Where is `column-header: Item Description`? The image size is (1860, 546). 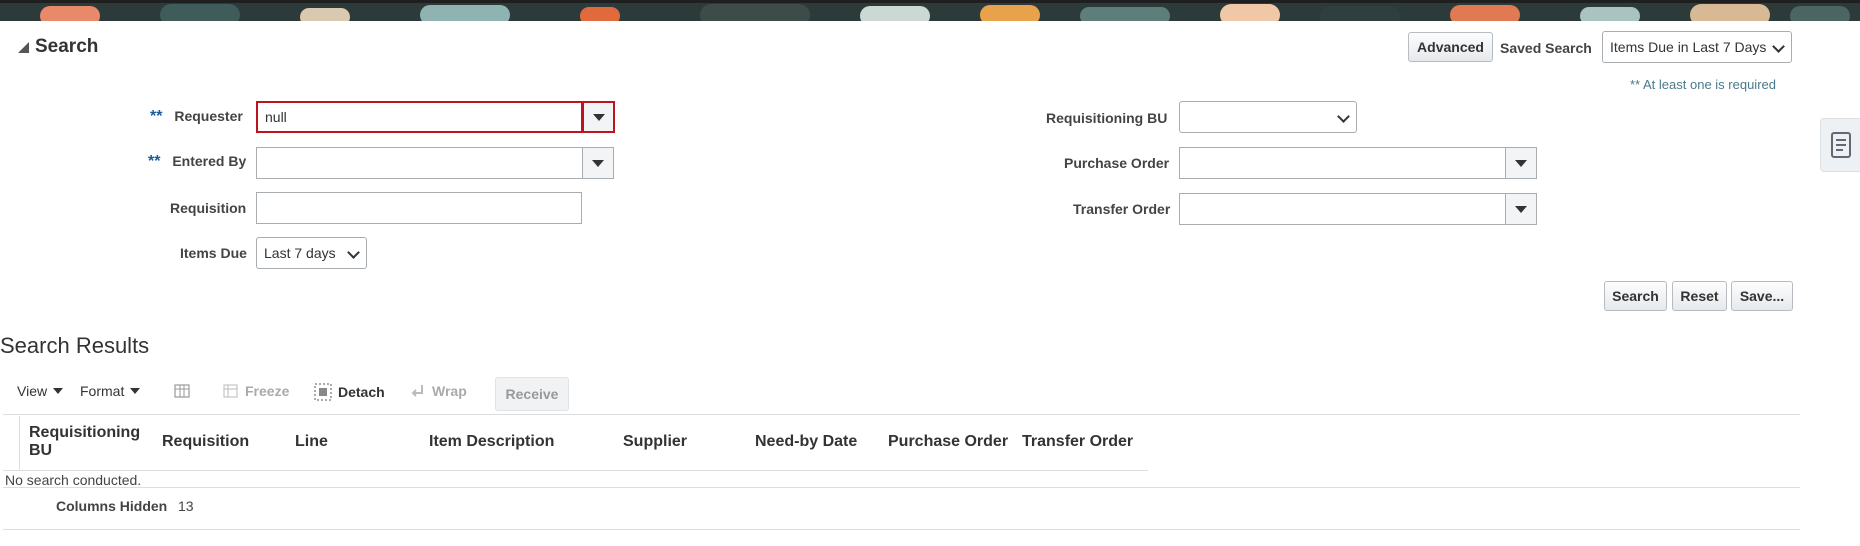 column-header: Item Description is located at coordinates (491, 442).